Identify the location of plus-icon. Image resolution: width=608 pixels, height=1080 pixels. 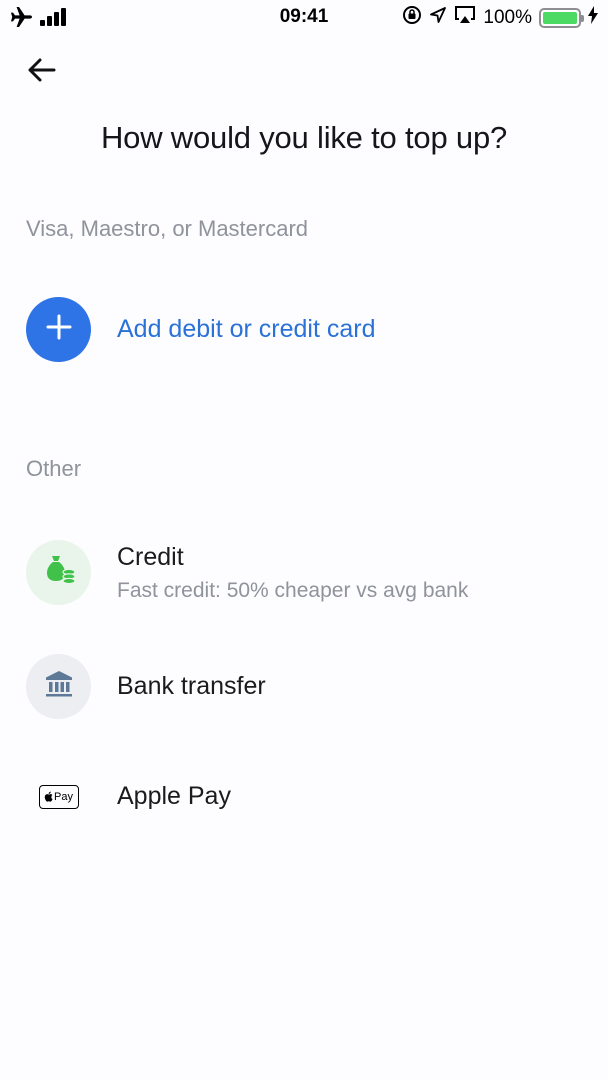
(59, 329).